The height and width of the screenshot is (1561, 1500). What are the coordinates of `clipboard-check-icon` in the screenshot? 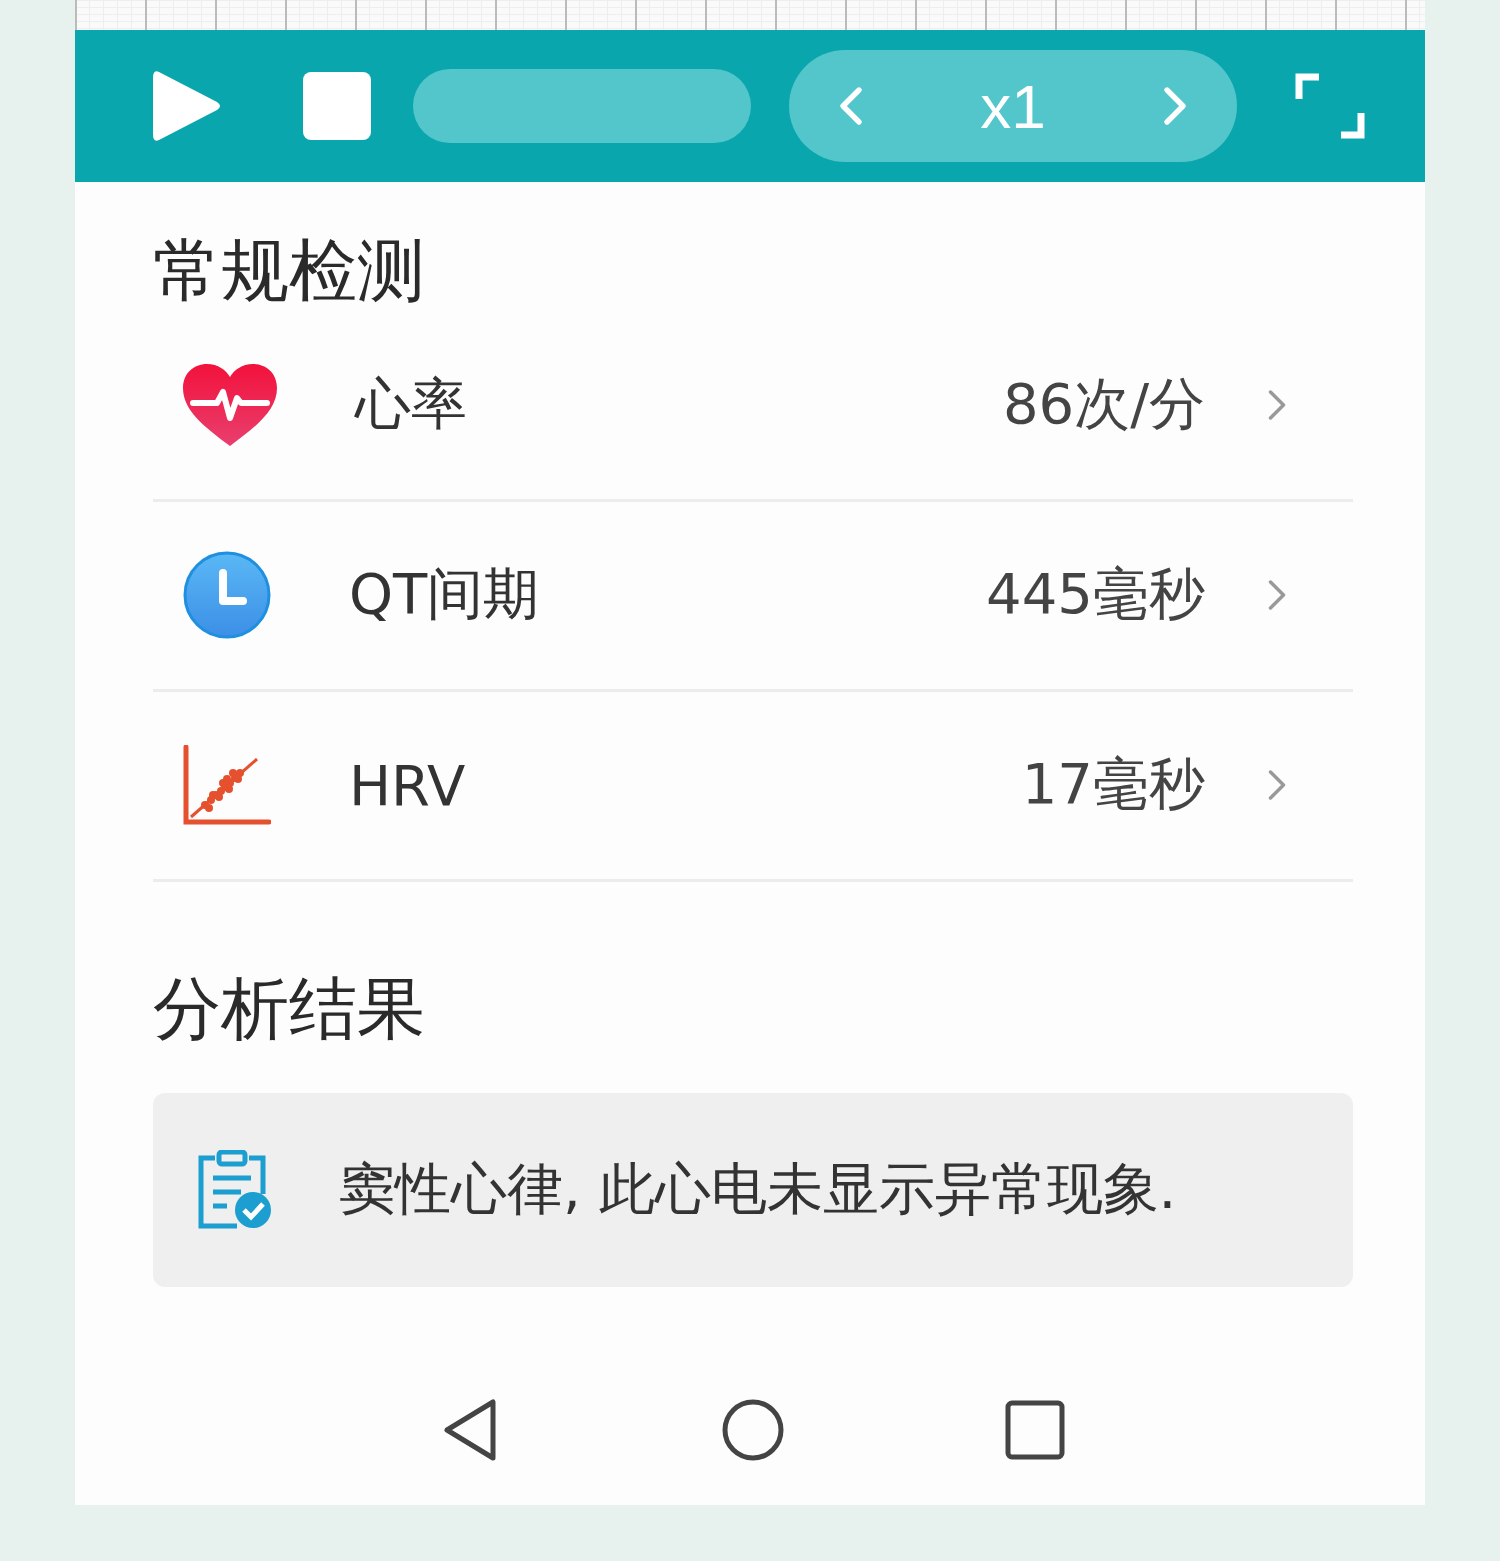 It's located at (235, 1190).